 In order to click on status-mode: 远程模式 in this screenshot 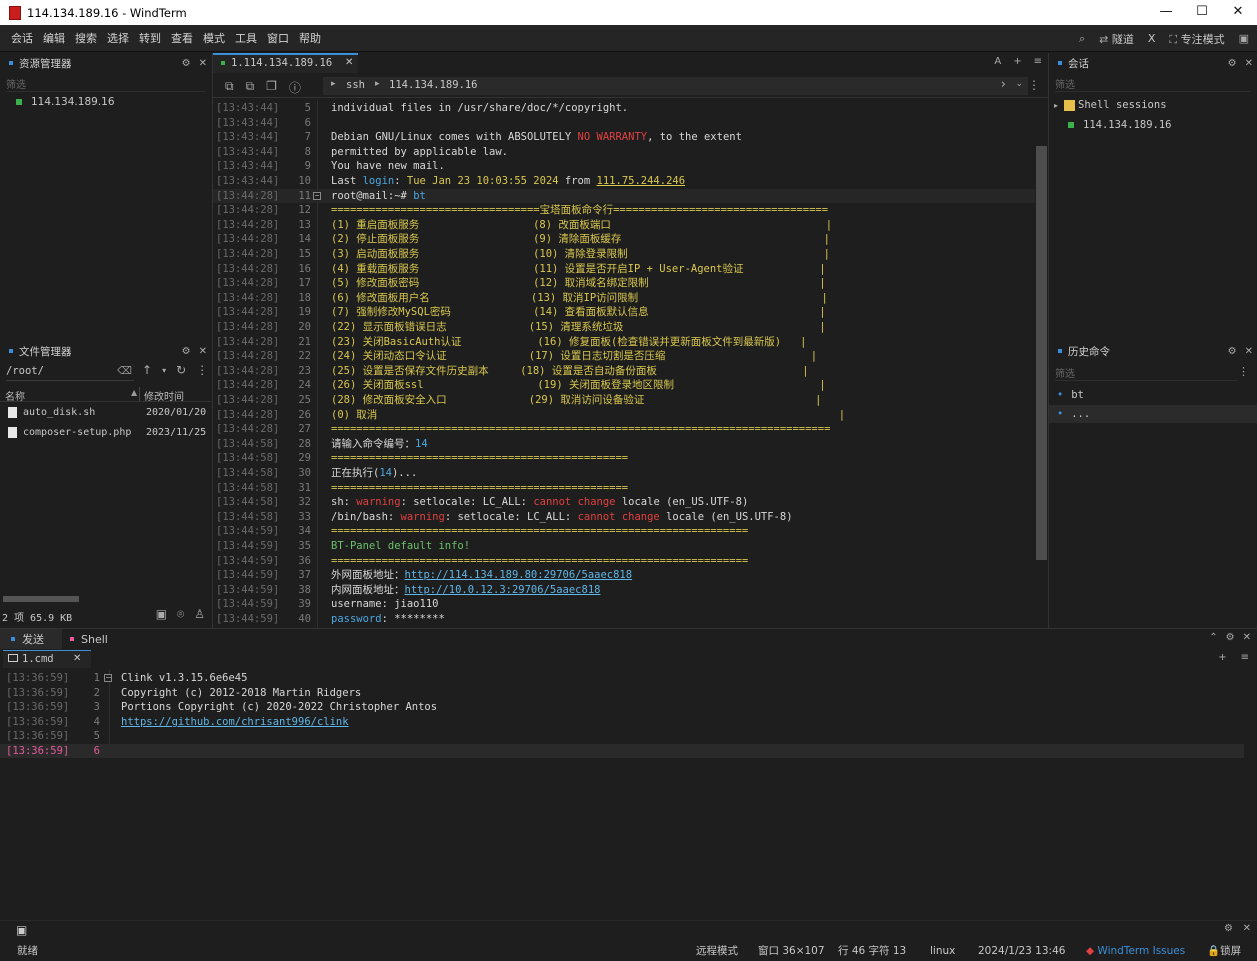, I will do `click(717, 951)`.